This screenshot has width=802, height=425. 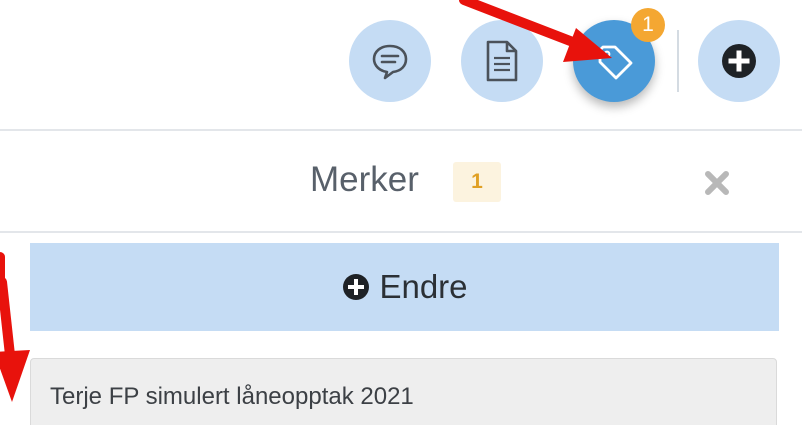 I want to click on document-icon, so click(x=502, y=61).